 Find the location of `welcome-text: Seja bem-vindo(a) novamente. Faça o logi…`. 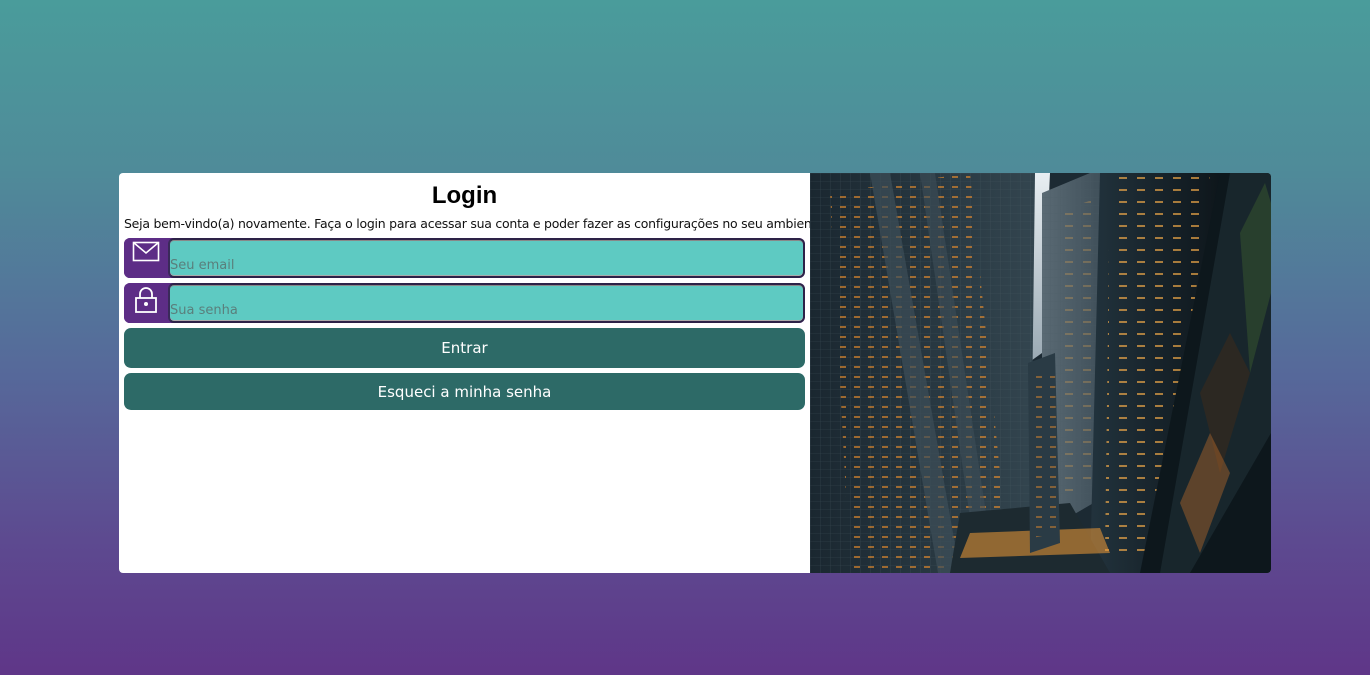

welcome-text: Seja bem-vindo(a) novamente. Faça o logi… is located at coordinates (476, 223).